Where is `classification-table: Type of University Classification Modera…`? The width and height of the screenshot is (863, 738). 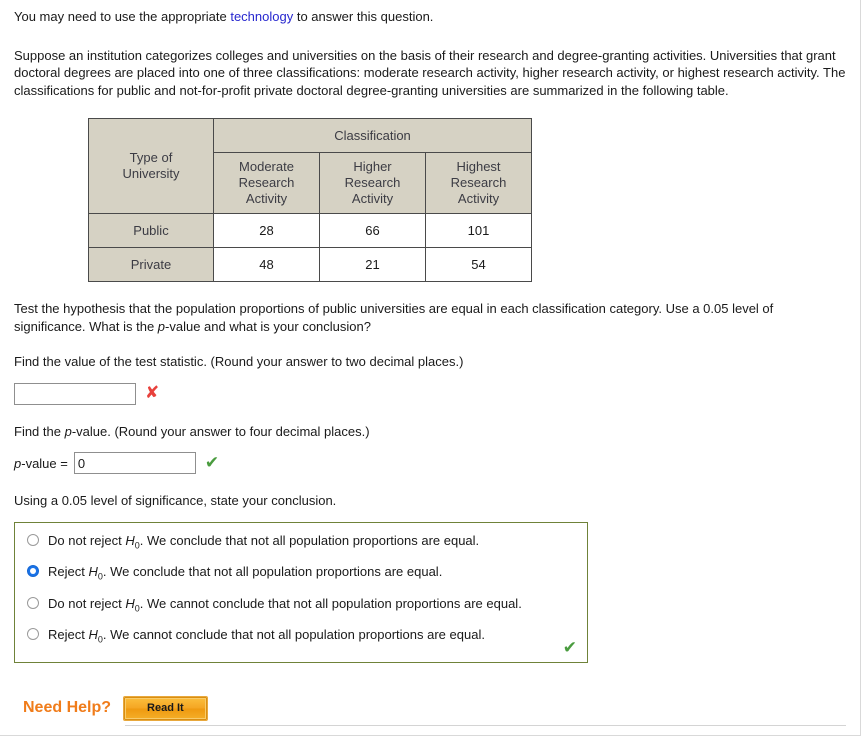 classification-table: Type of University Classification Modera… is located at coordinates (310, 200).